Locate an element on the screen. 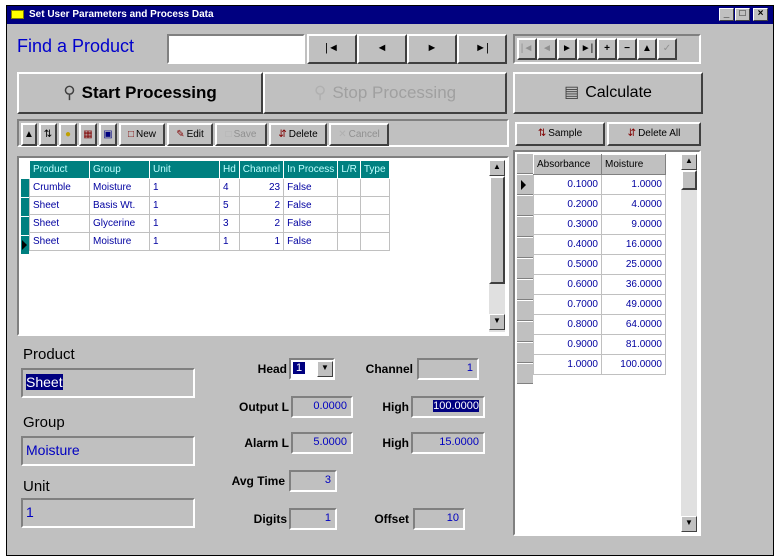  calibration-cell: 1.0000 is located at coordinates (633, 184).